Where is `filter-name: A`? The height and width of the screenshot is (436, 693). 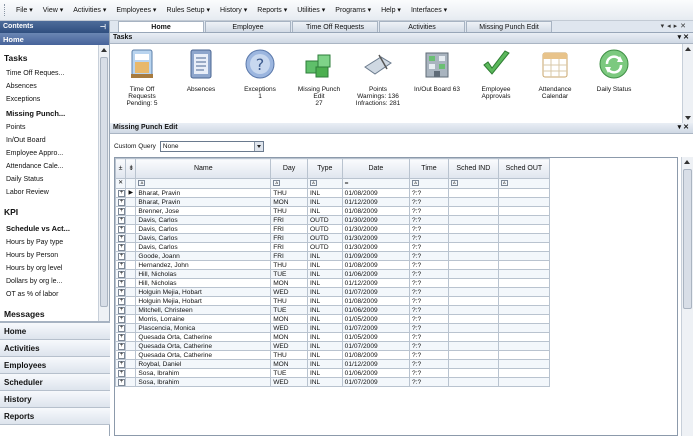
filter-name: A is located at coordinates (203, 183).